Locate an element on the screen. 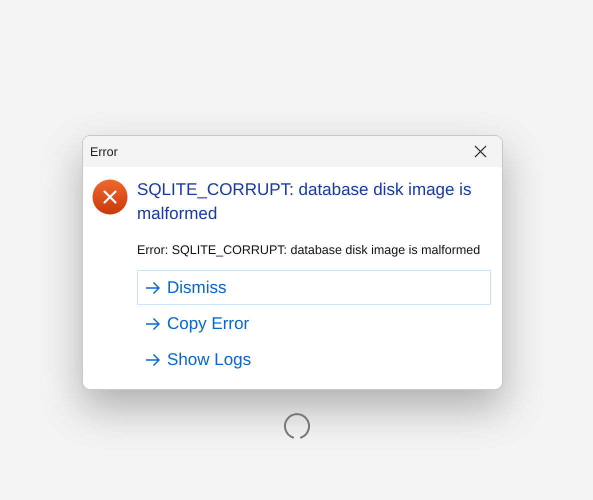  command-link: Dismiss is located at coordinates (314, 287).